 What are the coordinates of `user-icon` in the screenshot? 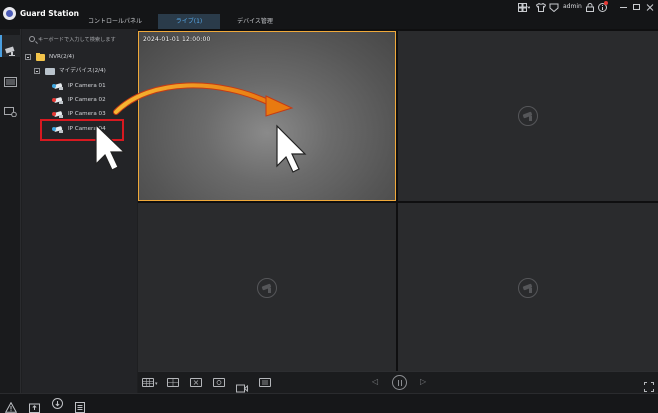 It's located at (554, 8).